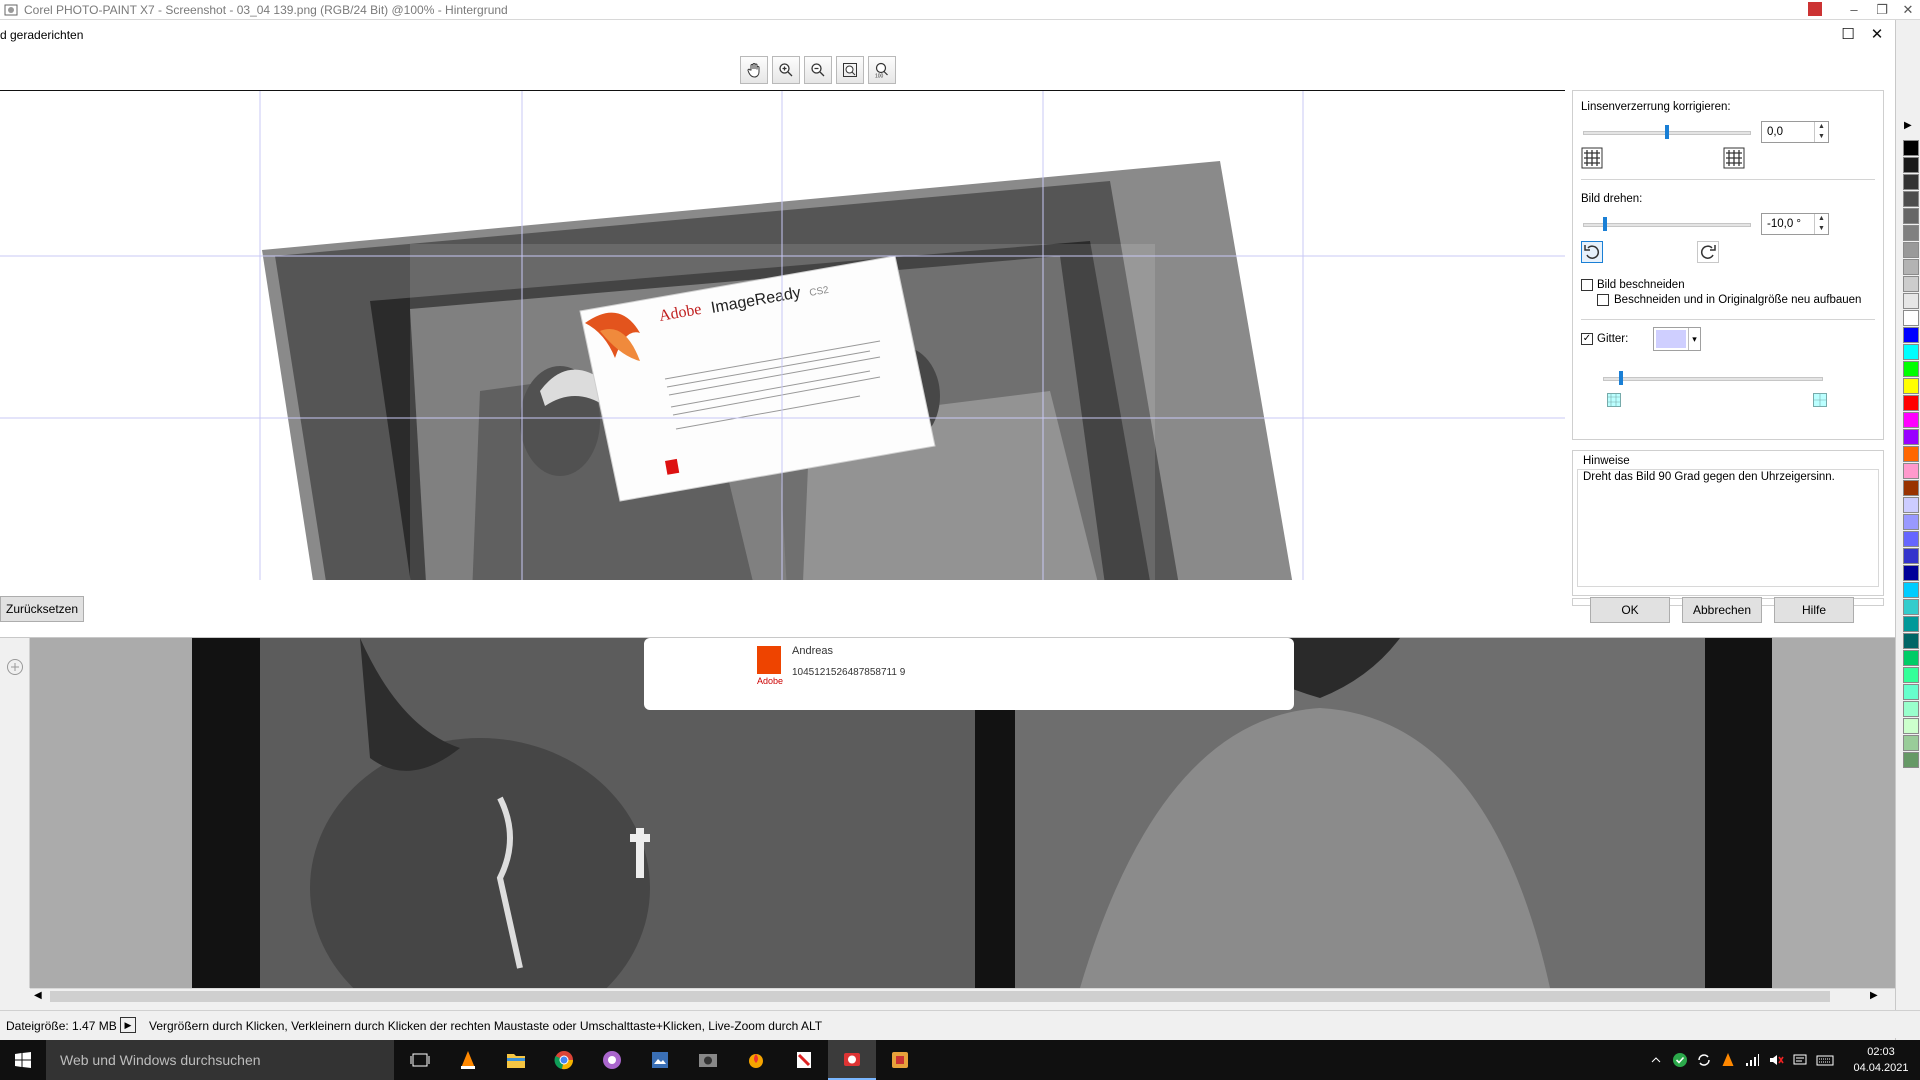 The height and width of the screenshot is (1080, 1920). I want to click on horizontal-scrollbar: ◀ ▶, so click(962, 996).